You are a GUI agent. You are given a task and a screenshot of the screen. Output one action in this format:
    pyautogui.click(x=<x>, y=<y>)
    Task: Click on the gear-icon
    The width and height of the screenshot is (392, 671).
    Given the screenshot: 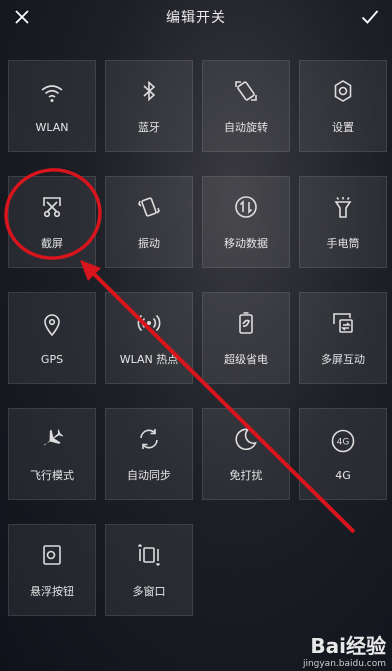 What is the action you would take?
    pyautogui.click(x=343, y=91)
    